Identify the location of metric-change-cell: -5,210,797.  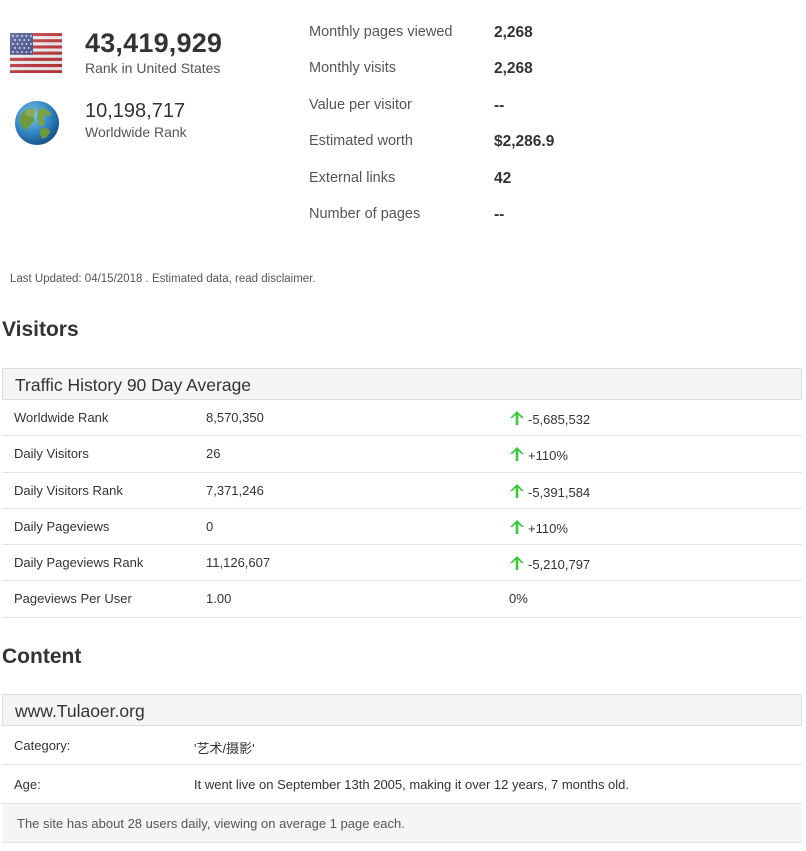
(549, 563).